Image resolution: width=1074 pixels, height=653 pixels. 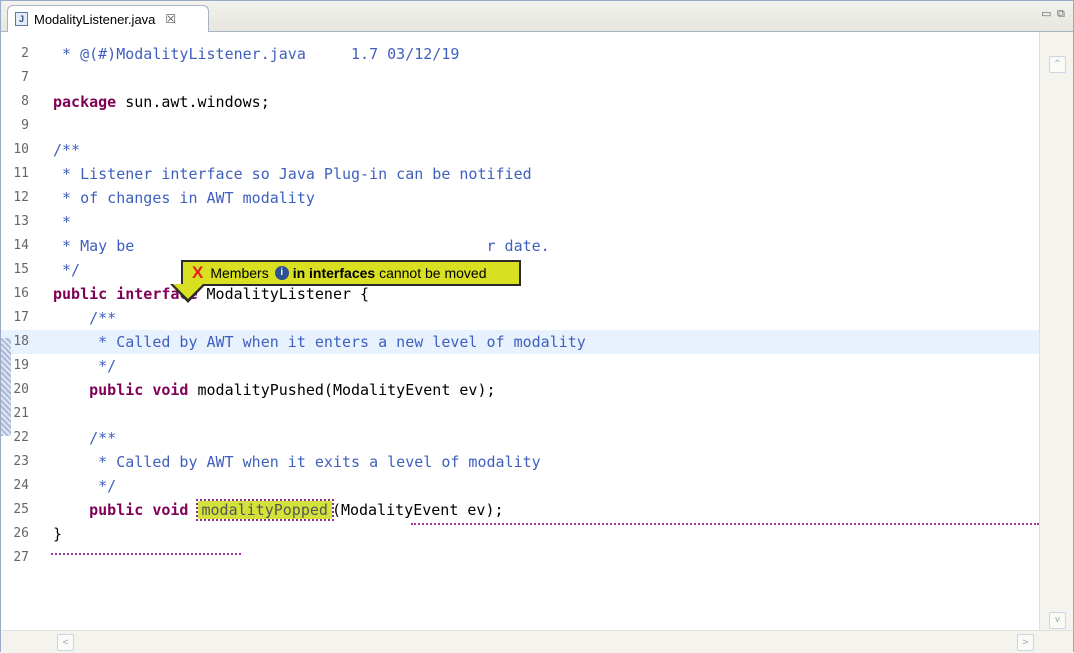 I want to click on comment-text: * @(#)ModalityListener.java 1.7 03/12/19, so click(x=256, y=54).